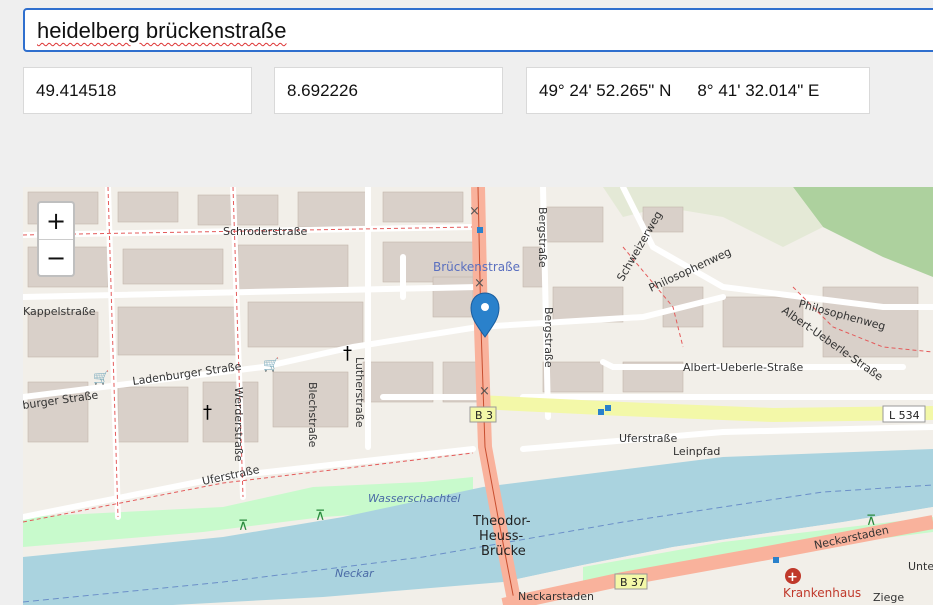 The width and height of the screenshot is (933, 605). I want to click on crossing-icon-2: ×, so click(479, 283).